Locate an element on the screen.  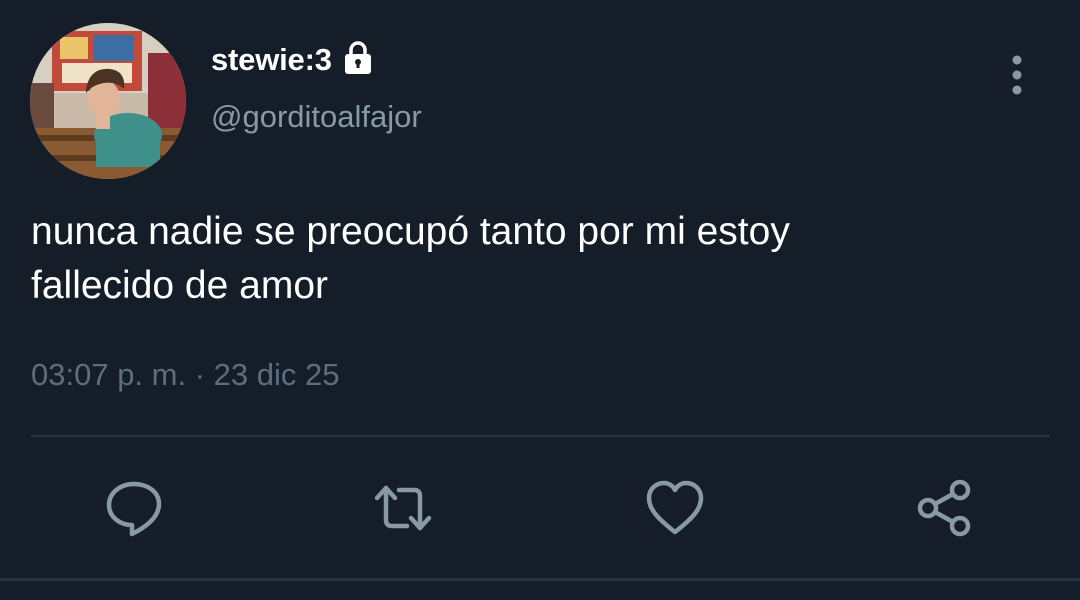
display-name: stewie:3 is located at coordinates (271, 60).